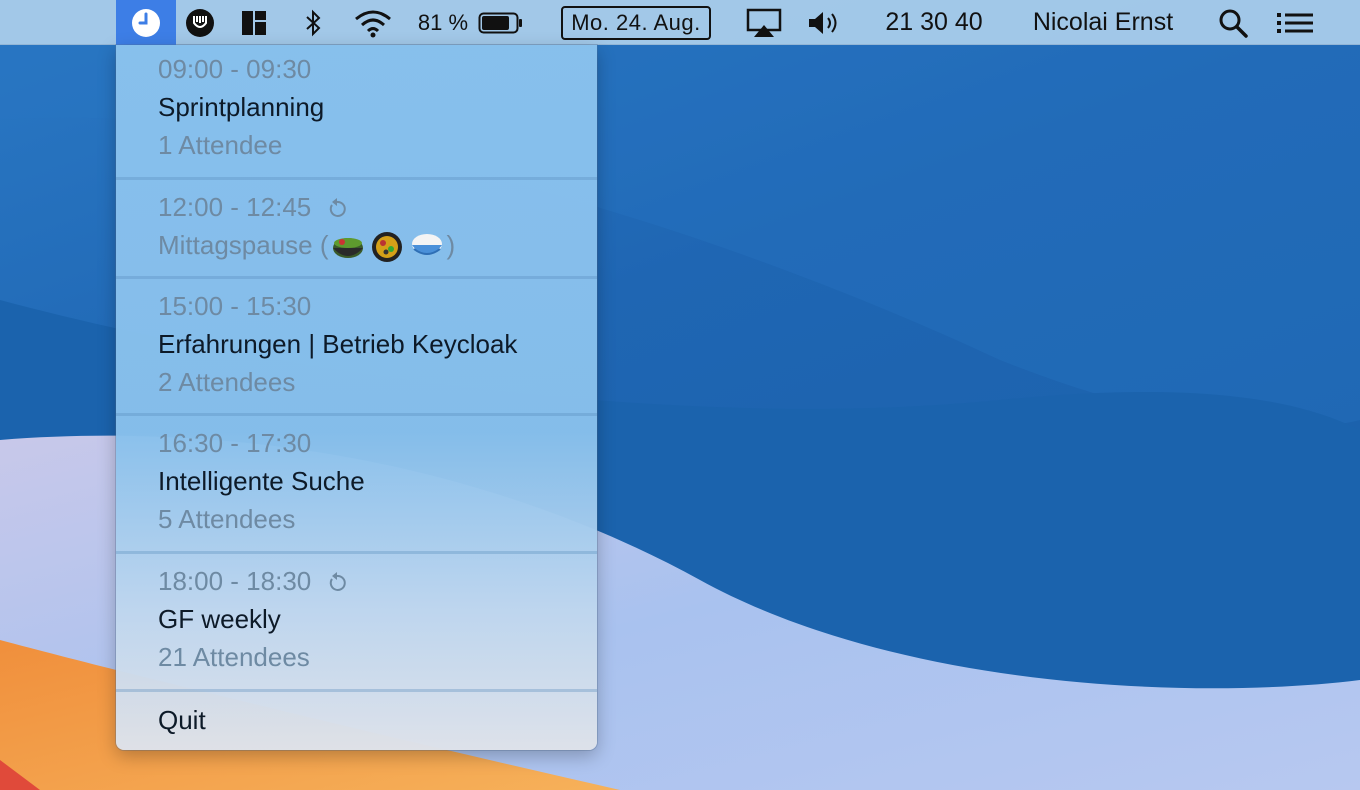 The width and height of the screenshot is (1360, 790). Describe the element at coordinates (220, 145) in the screenshot. I see `event-attendees: 1 Attendee` at that location.